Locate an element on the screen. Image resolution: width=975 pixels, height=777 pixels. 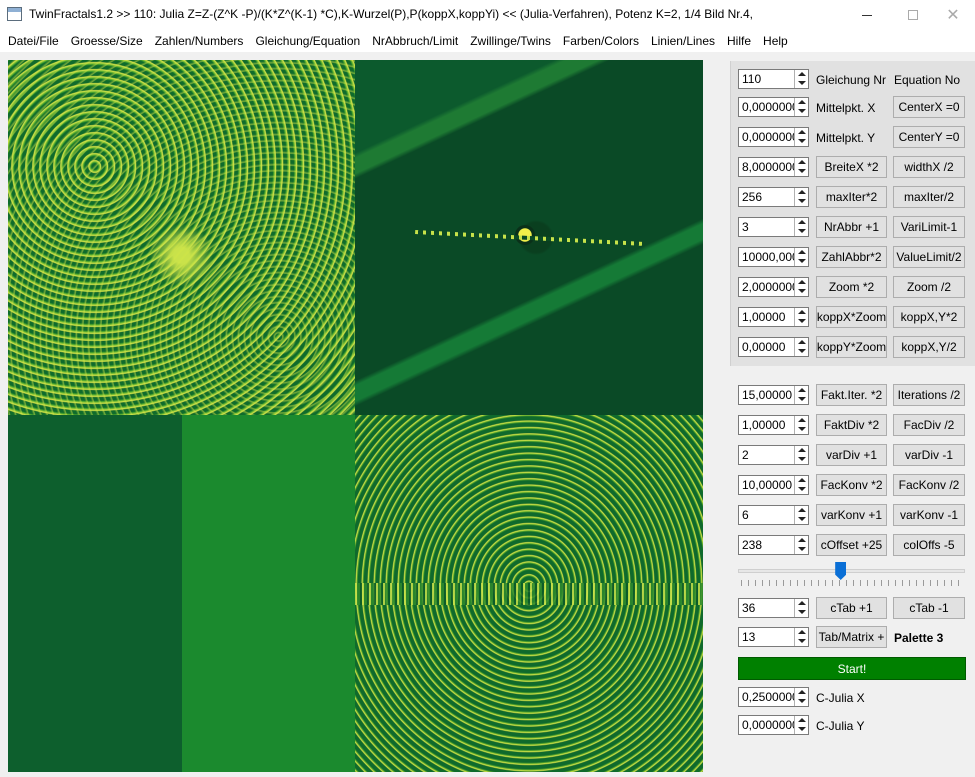
fac-konv-spinbox: 10,00000 is located at coordinates (773, 485).